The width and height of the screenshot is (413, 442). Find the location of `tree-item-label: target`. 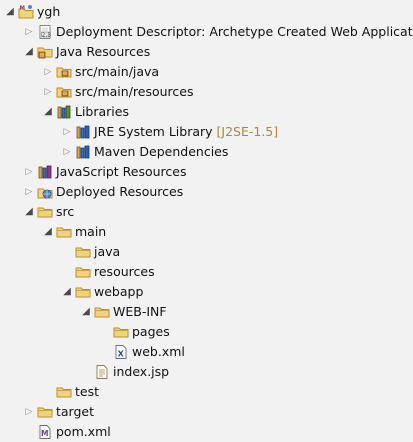

tree-item-label: target is located at coordinates (75, 411).